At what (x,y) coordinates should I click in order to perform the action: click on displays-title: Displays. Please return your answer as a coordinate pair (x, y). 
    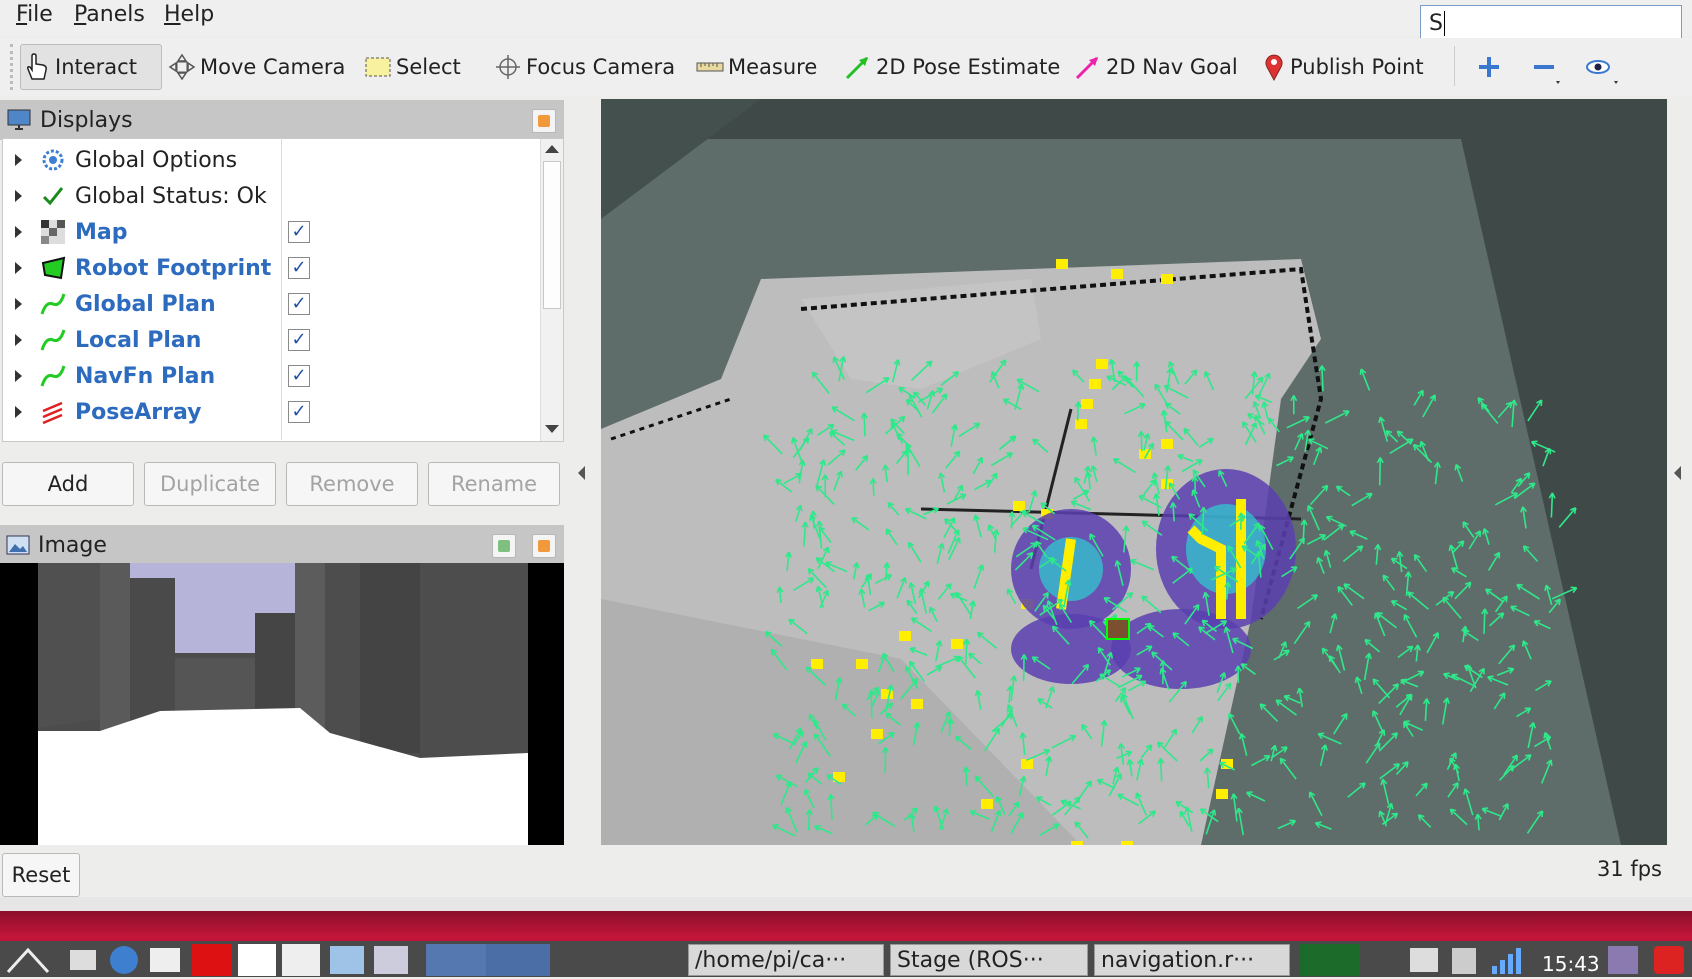
    Looking at the image, I should click on (86, 120).